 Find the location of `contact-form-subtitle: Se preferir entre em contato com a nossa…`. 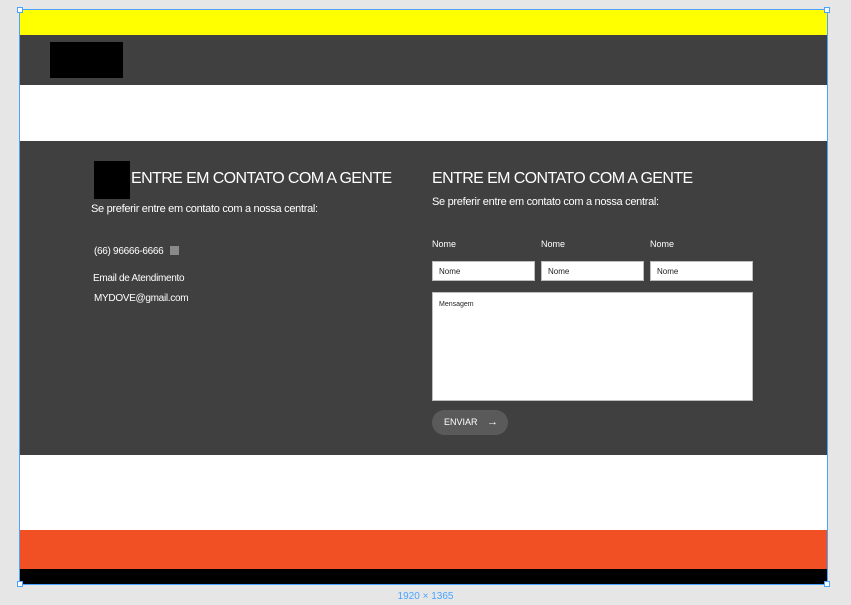

contact-form-subtitle: Se preferir entre em contato com a nossa… is located at coordinates (545, 202).